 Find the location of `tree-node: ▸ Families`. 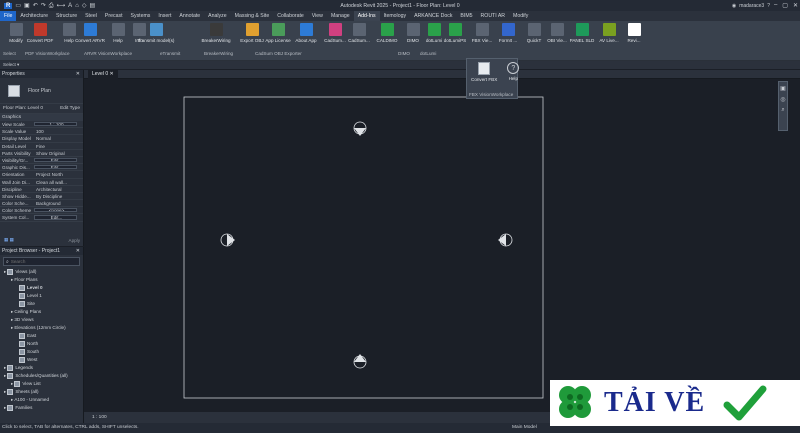

tree-node: ▸ Families is located at coordinates (41, 408).